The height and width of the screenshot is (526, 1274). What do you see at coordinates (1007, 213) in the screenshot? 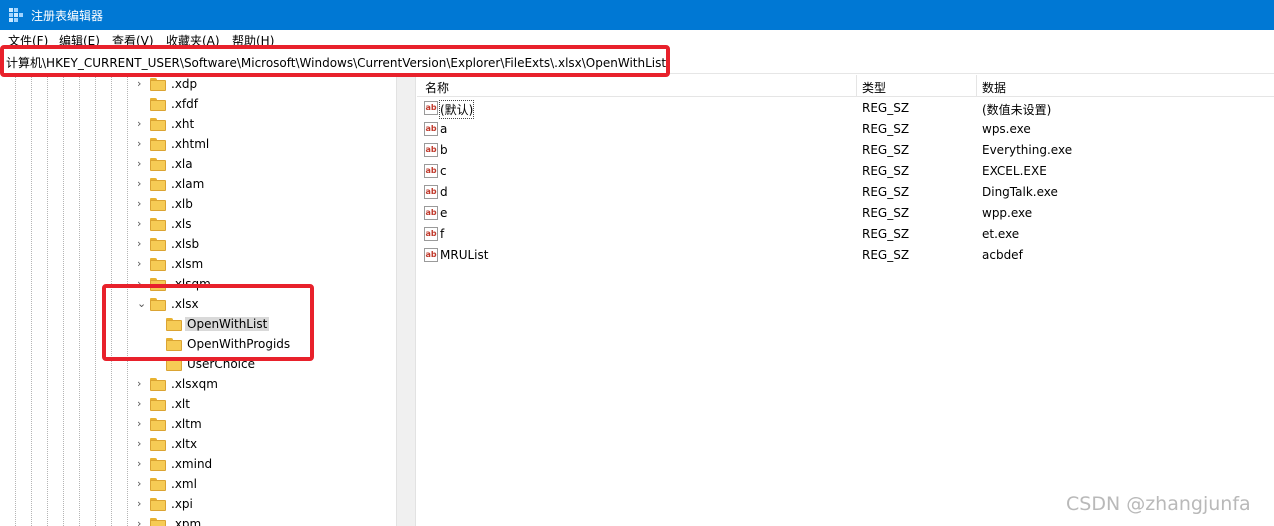
I see `value-data: wpp.exe` at bounding box center [1007, 213].